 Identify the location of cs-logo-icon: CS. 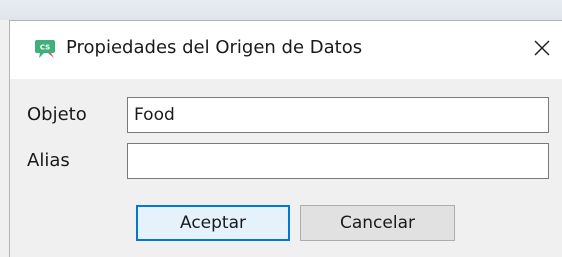
(45, 49).